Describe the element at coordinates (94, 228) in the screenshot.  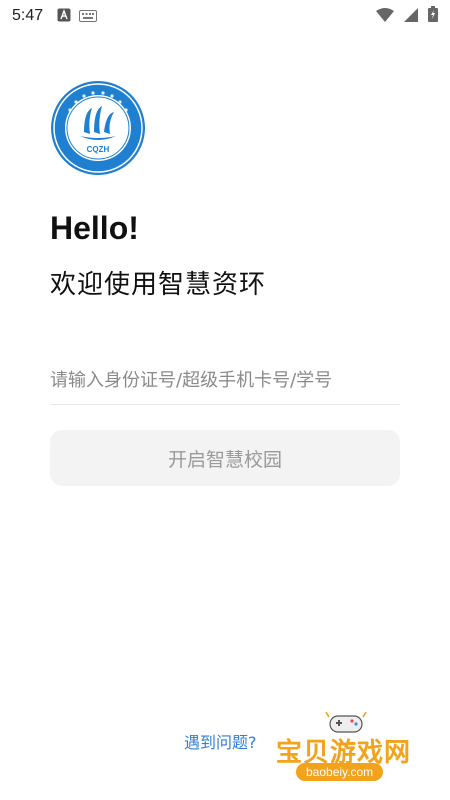
I see `greeting-title: Hello!` at that location.